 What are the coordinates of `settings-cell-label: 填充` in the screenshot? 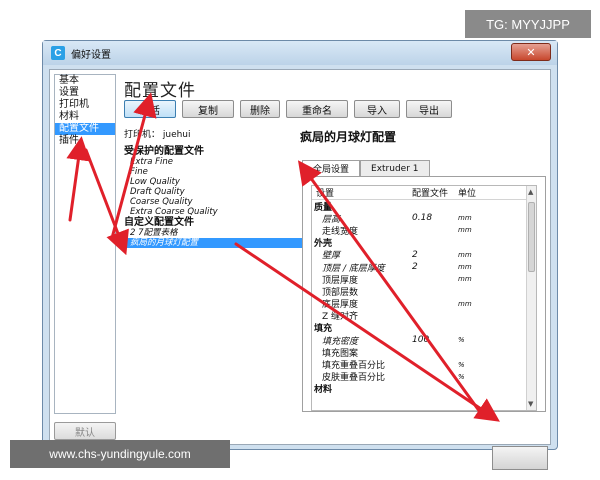 It's located at (323, 329).